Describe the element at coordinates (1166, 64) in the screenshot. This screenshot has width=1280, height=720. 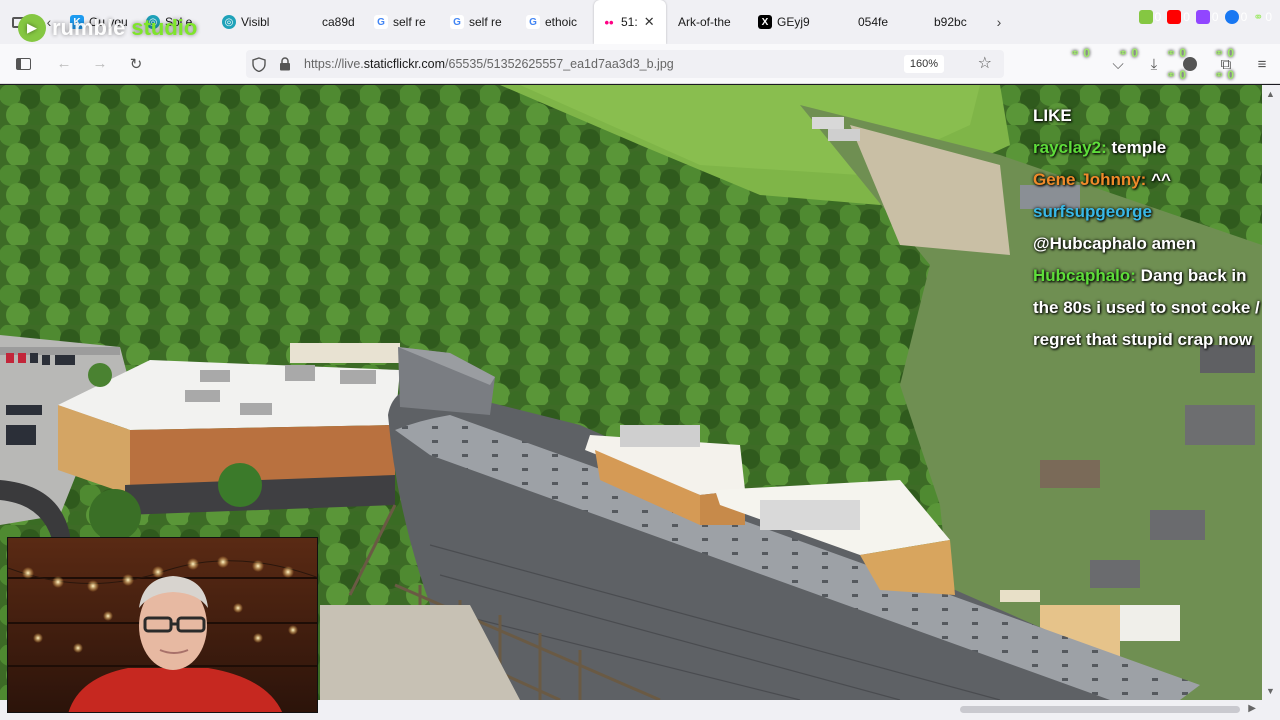
I see `link-counters: ⚭ 0 ⚭ 0 ⚭ 0 ⚭ 0 ⚭ 0 ⚭ 0` at that location.